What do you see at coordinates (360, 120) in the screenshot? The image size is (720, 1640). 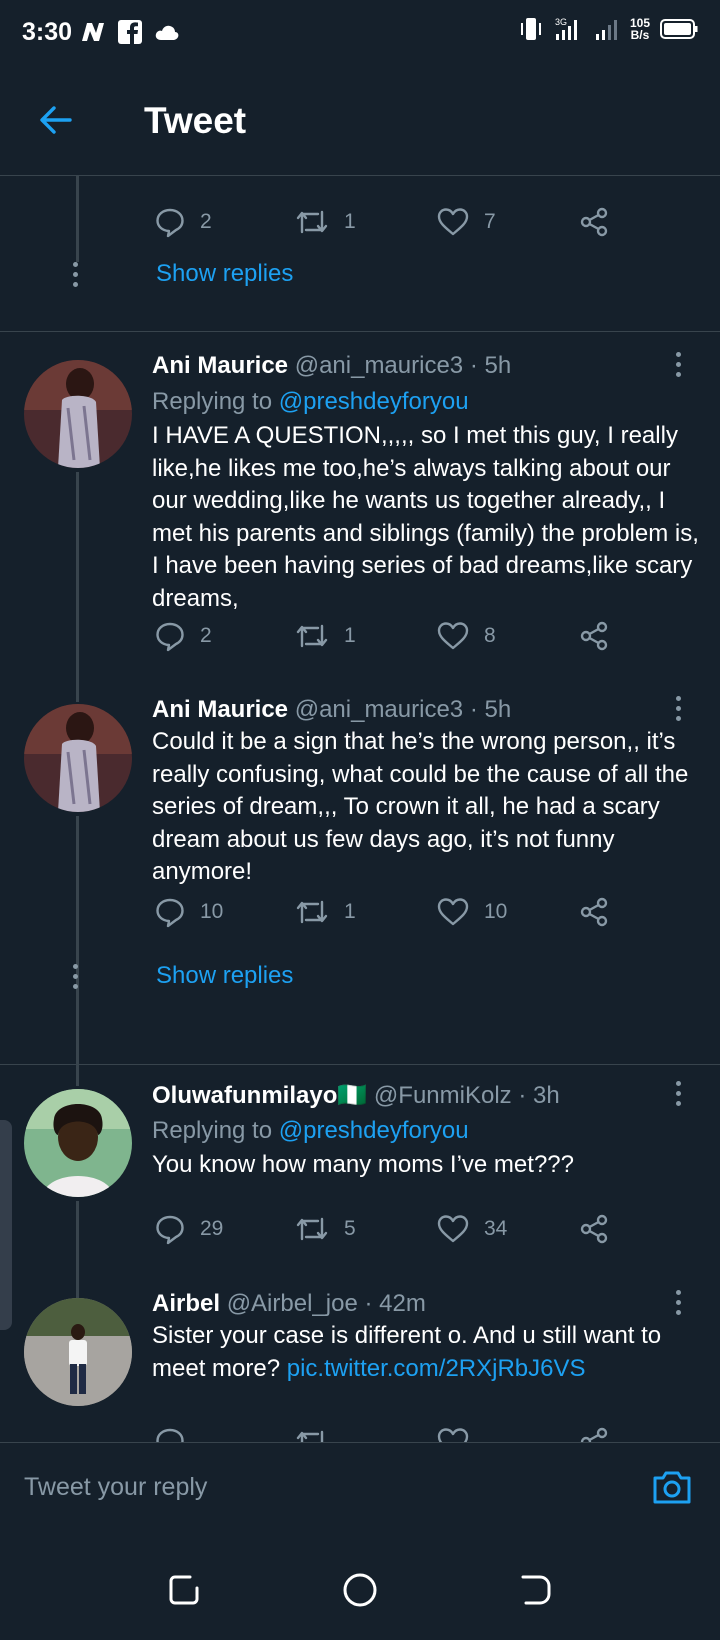 I see `header: Tweet` at bounding box center [360, 120].